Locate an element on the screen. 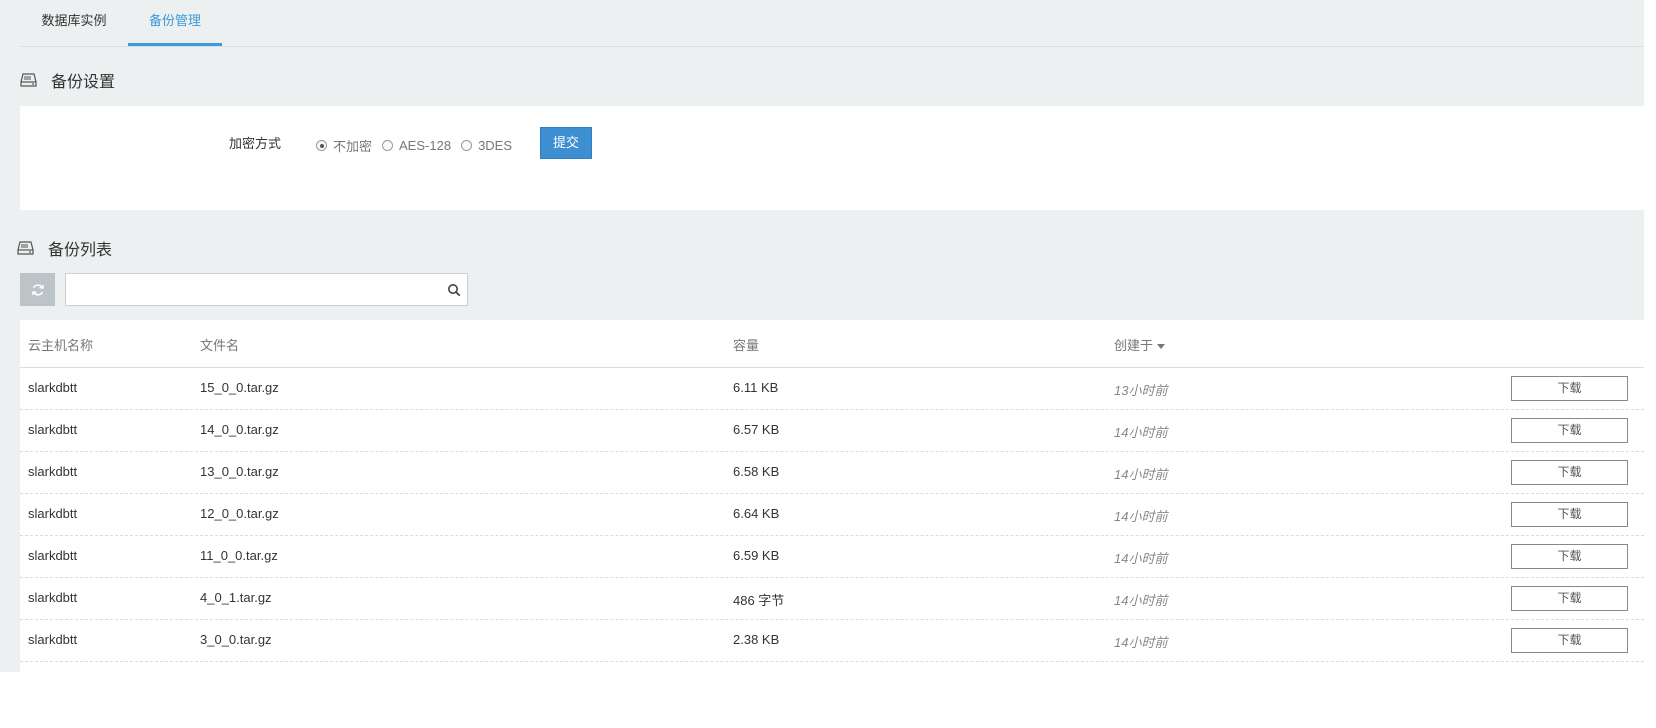 The height and width of the screenshot is (728, 1656). column-header-filename: 文件名 is located at coordinates (220, 345).